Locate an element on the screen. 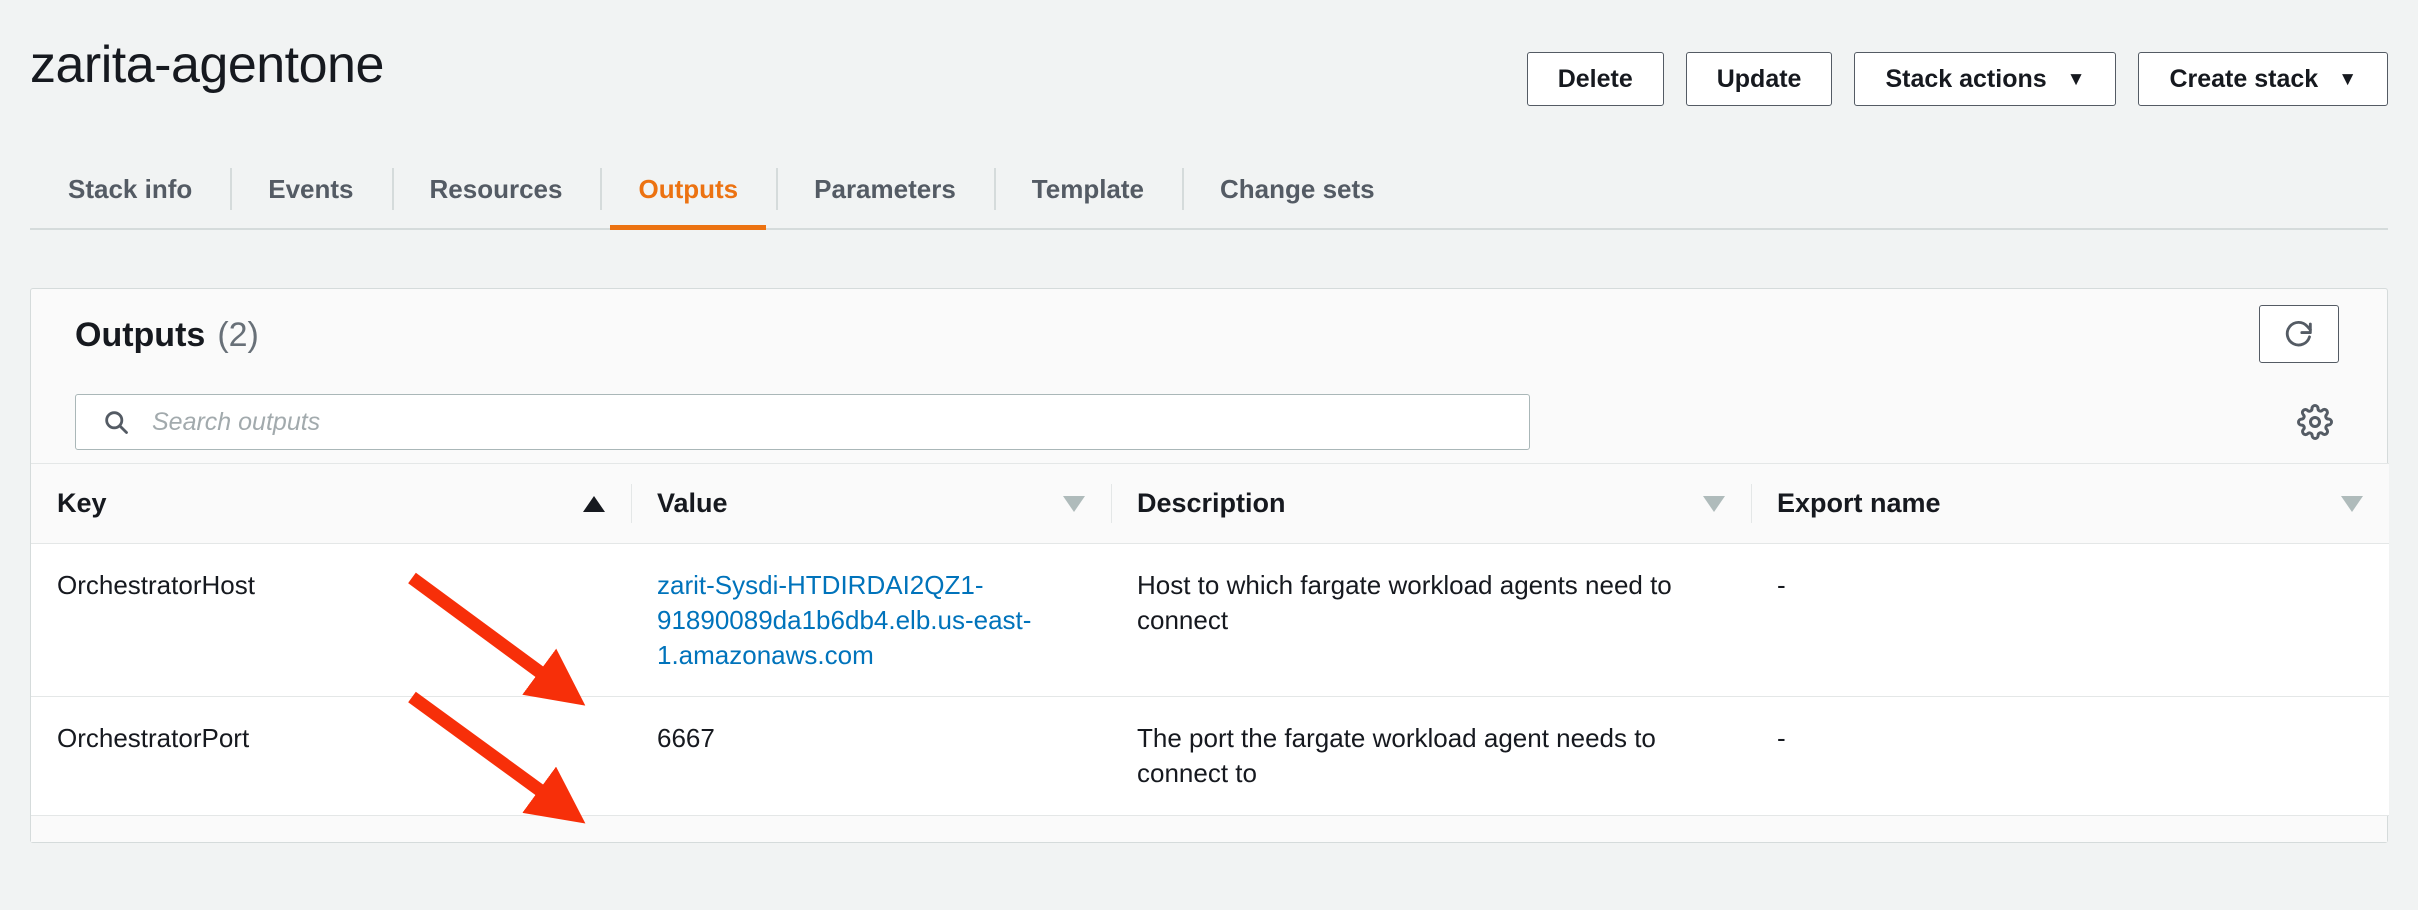 The height and width of the screenshot is (910, 2418). tab-template: Template is located at coordinates (1087, 189).